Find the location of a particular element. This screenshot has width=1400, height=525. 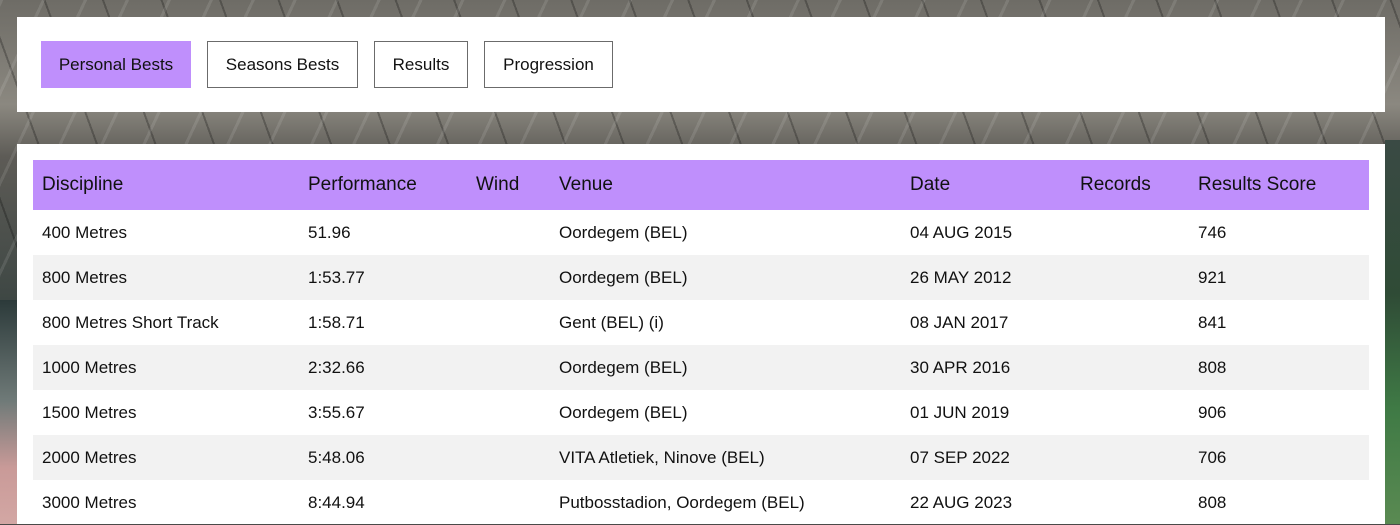

cell-discipline: 1000 Metres is located at coordinates (89, 367).